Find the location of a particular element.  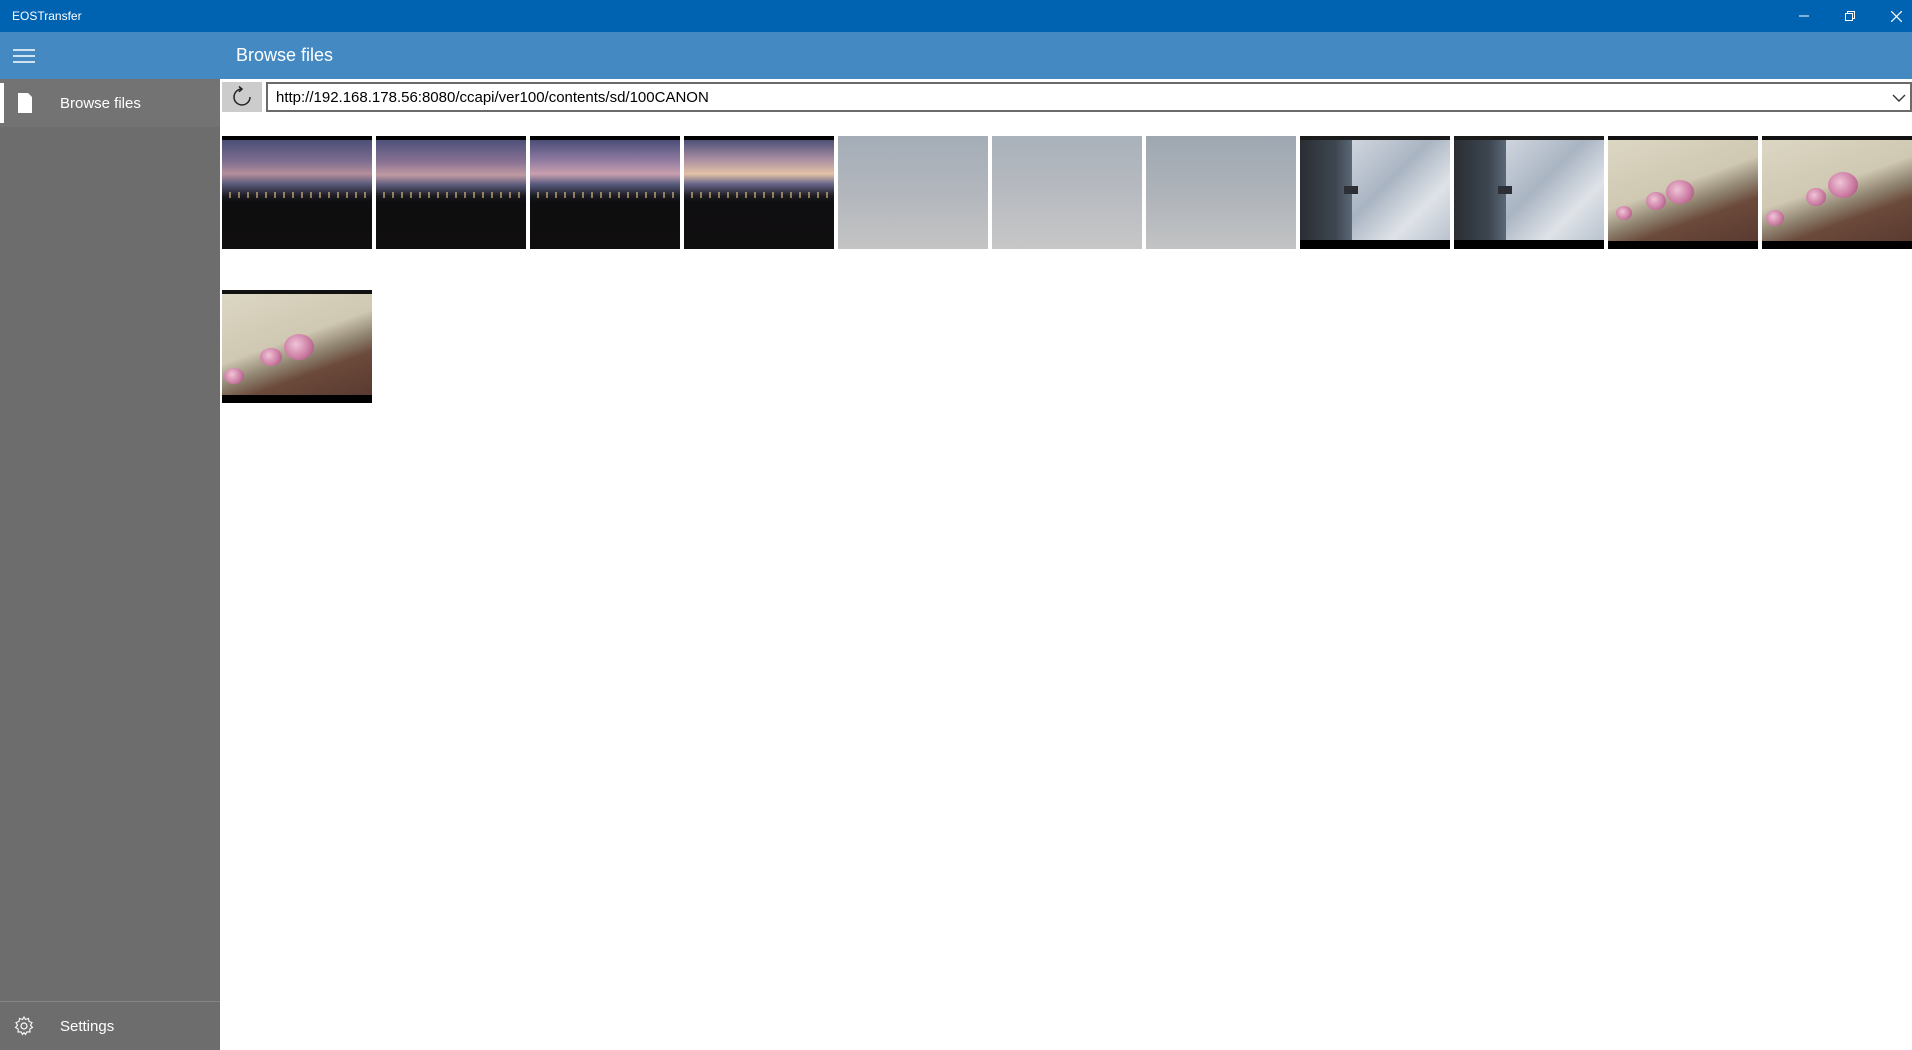

page-title: Browse files is located at coordinates (285, 55).